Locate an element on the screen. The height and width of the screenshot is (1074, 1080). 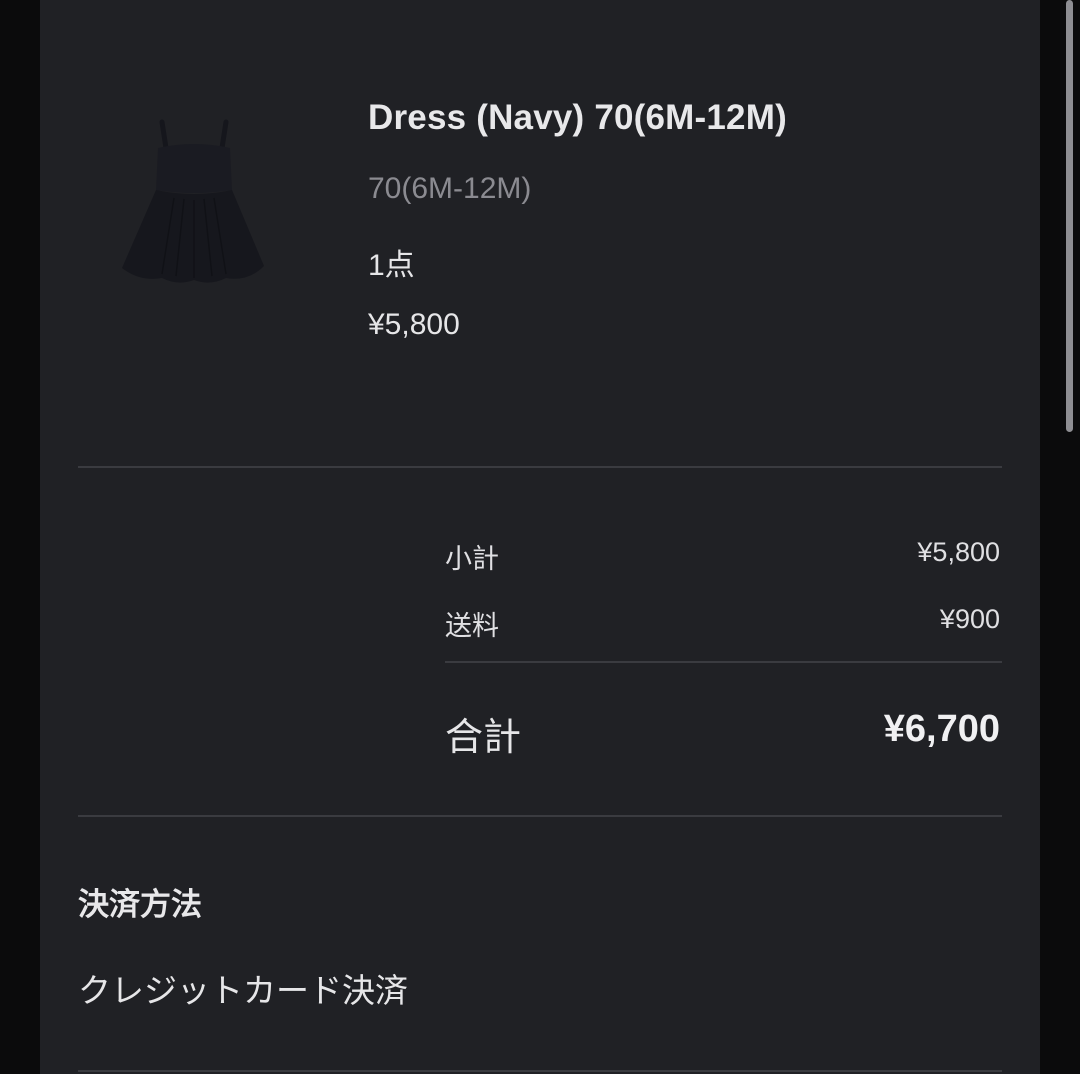
scrollbar-track is located at coordinates (1060, 537).